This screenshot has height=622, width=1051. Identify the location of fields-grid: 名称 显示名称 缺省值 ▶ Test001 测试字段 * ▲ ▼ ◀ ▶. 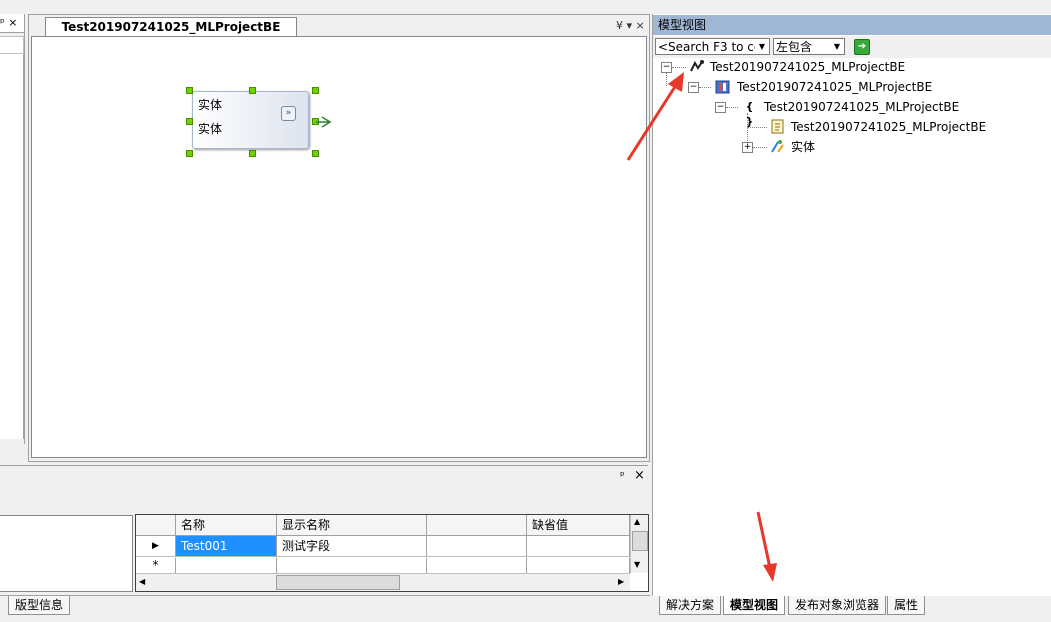
(392, 553).